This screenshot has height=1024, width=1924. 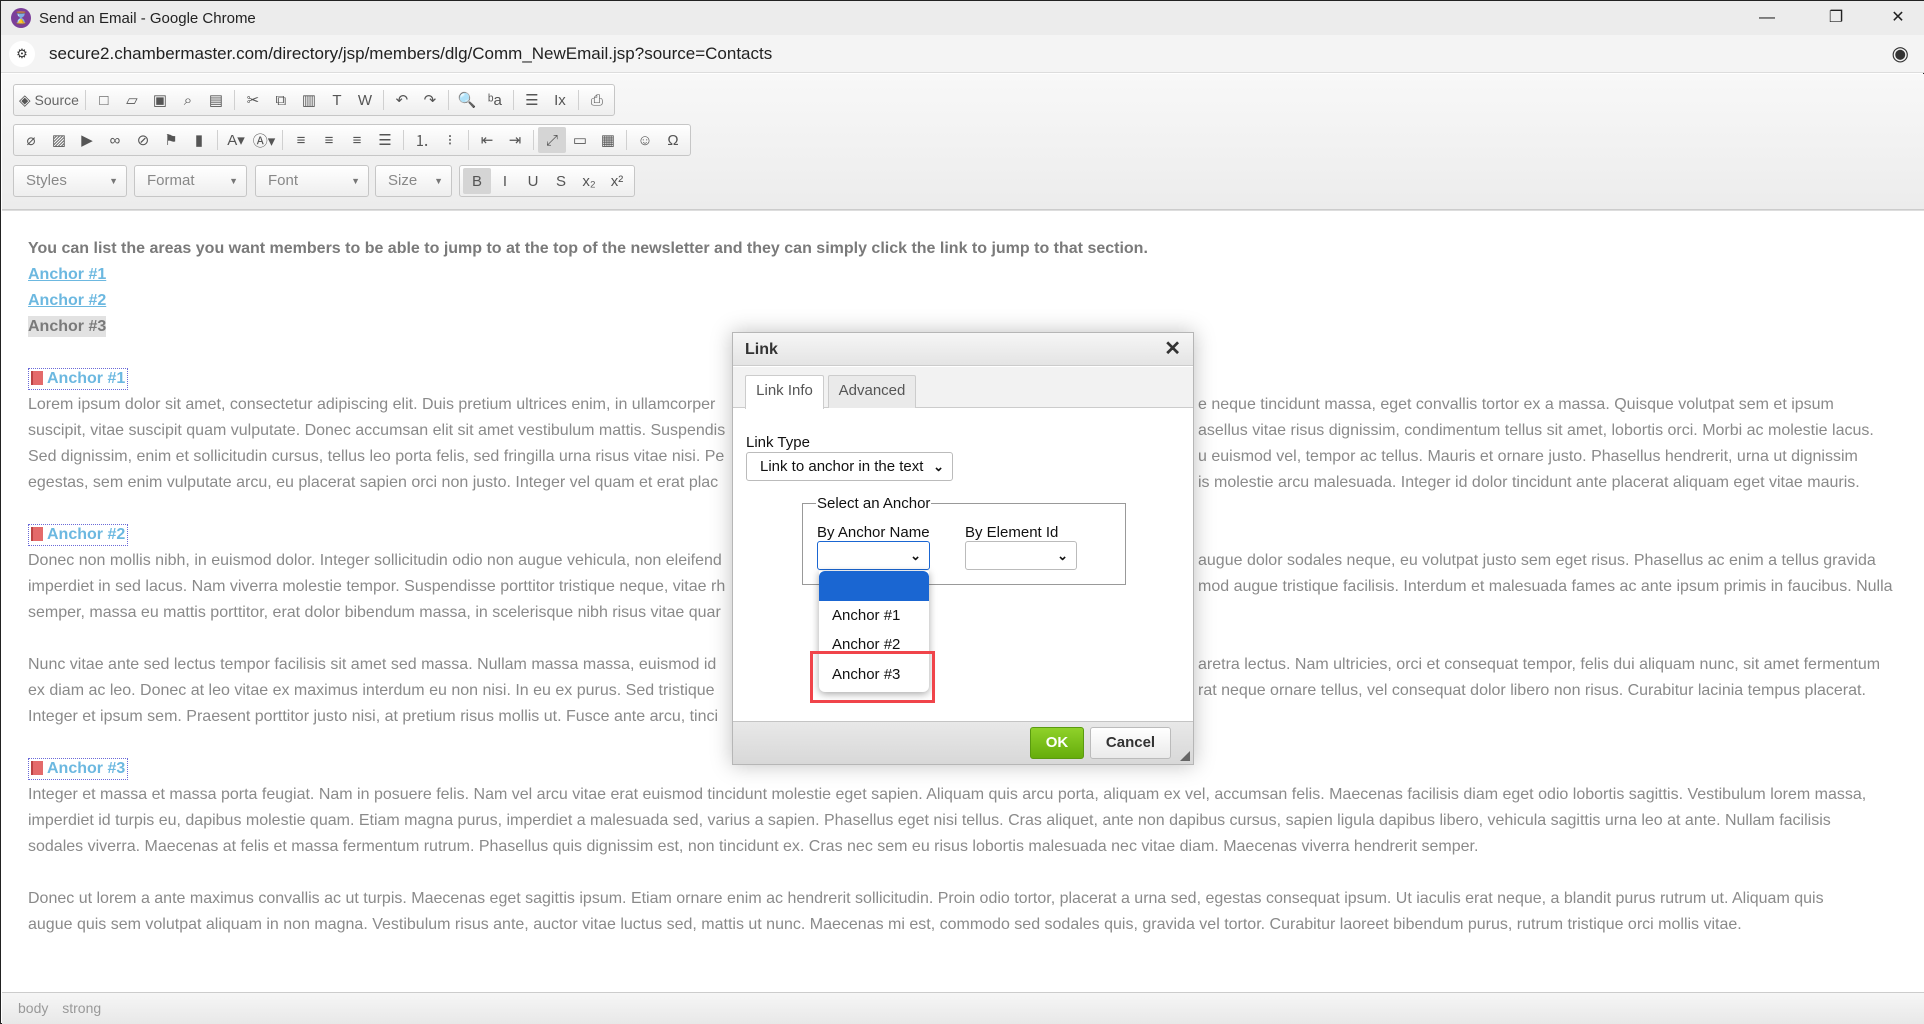 I want to click on special-char-button: Ω, so click(x=673, y=140).